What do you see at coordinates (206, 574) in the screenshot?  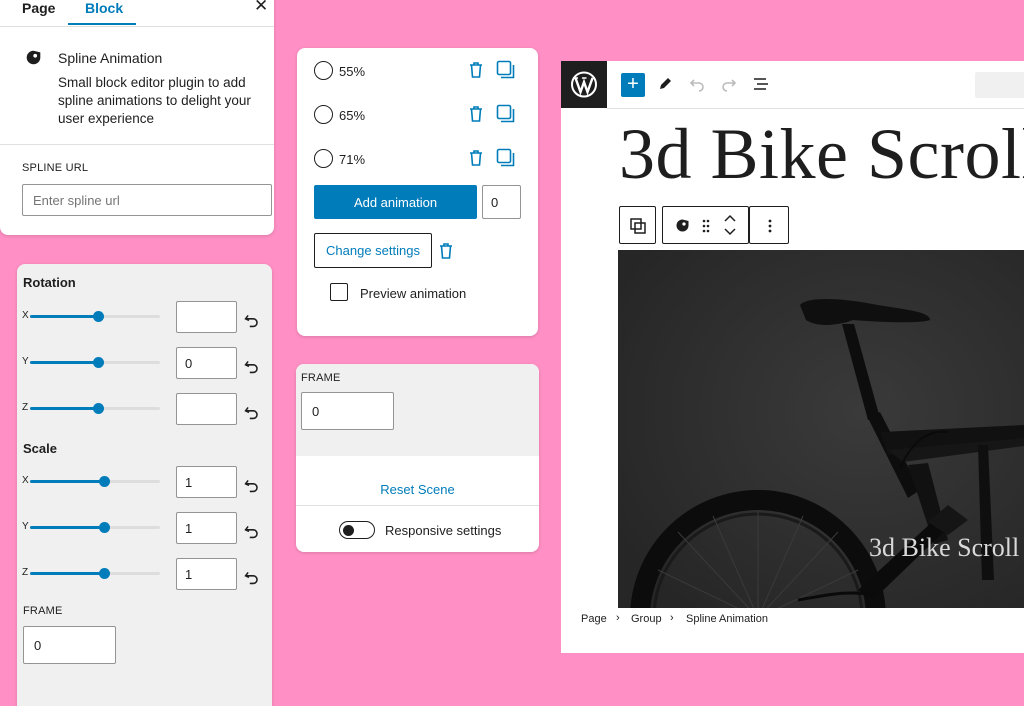 I see `scale-z-input` at bounding box center [206, 574].